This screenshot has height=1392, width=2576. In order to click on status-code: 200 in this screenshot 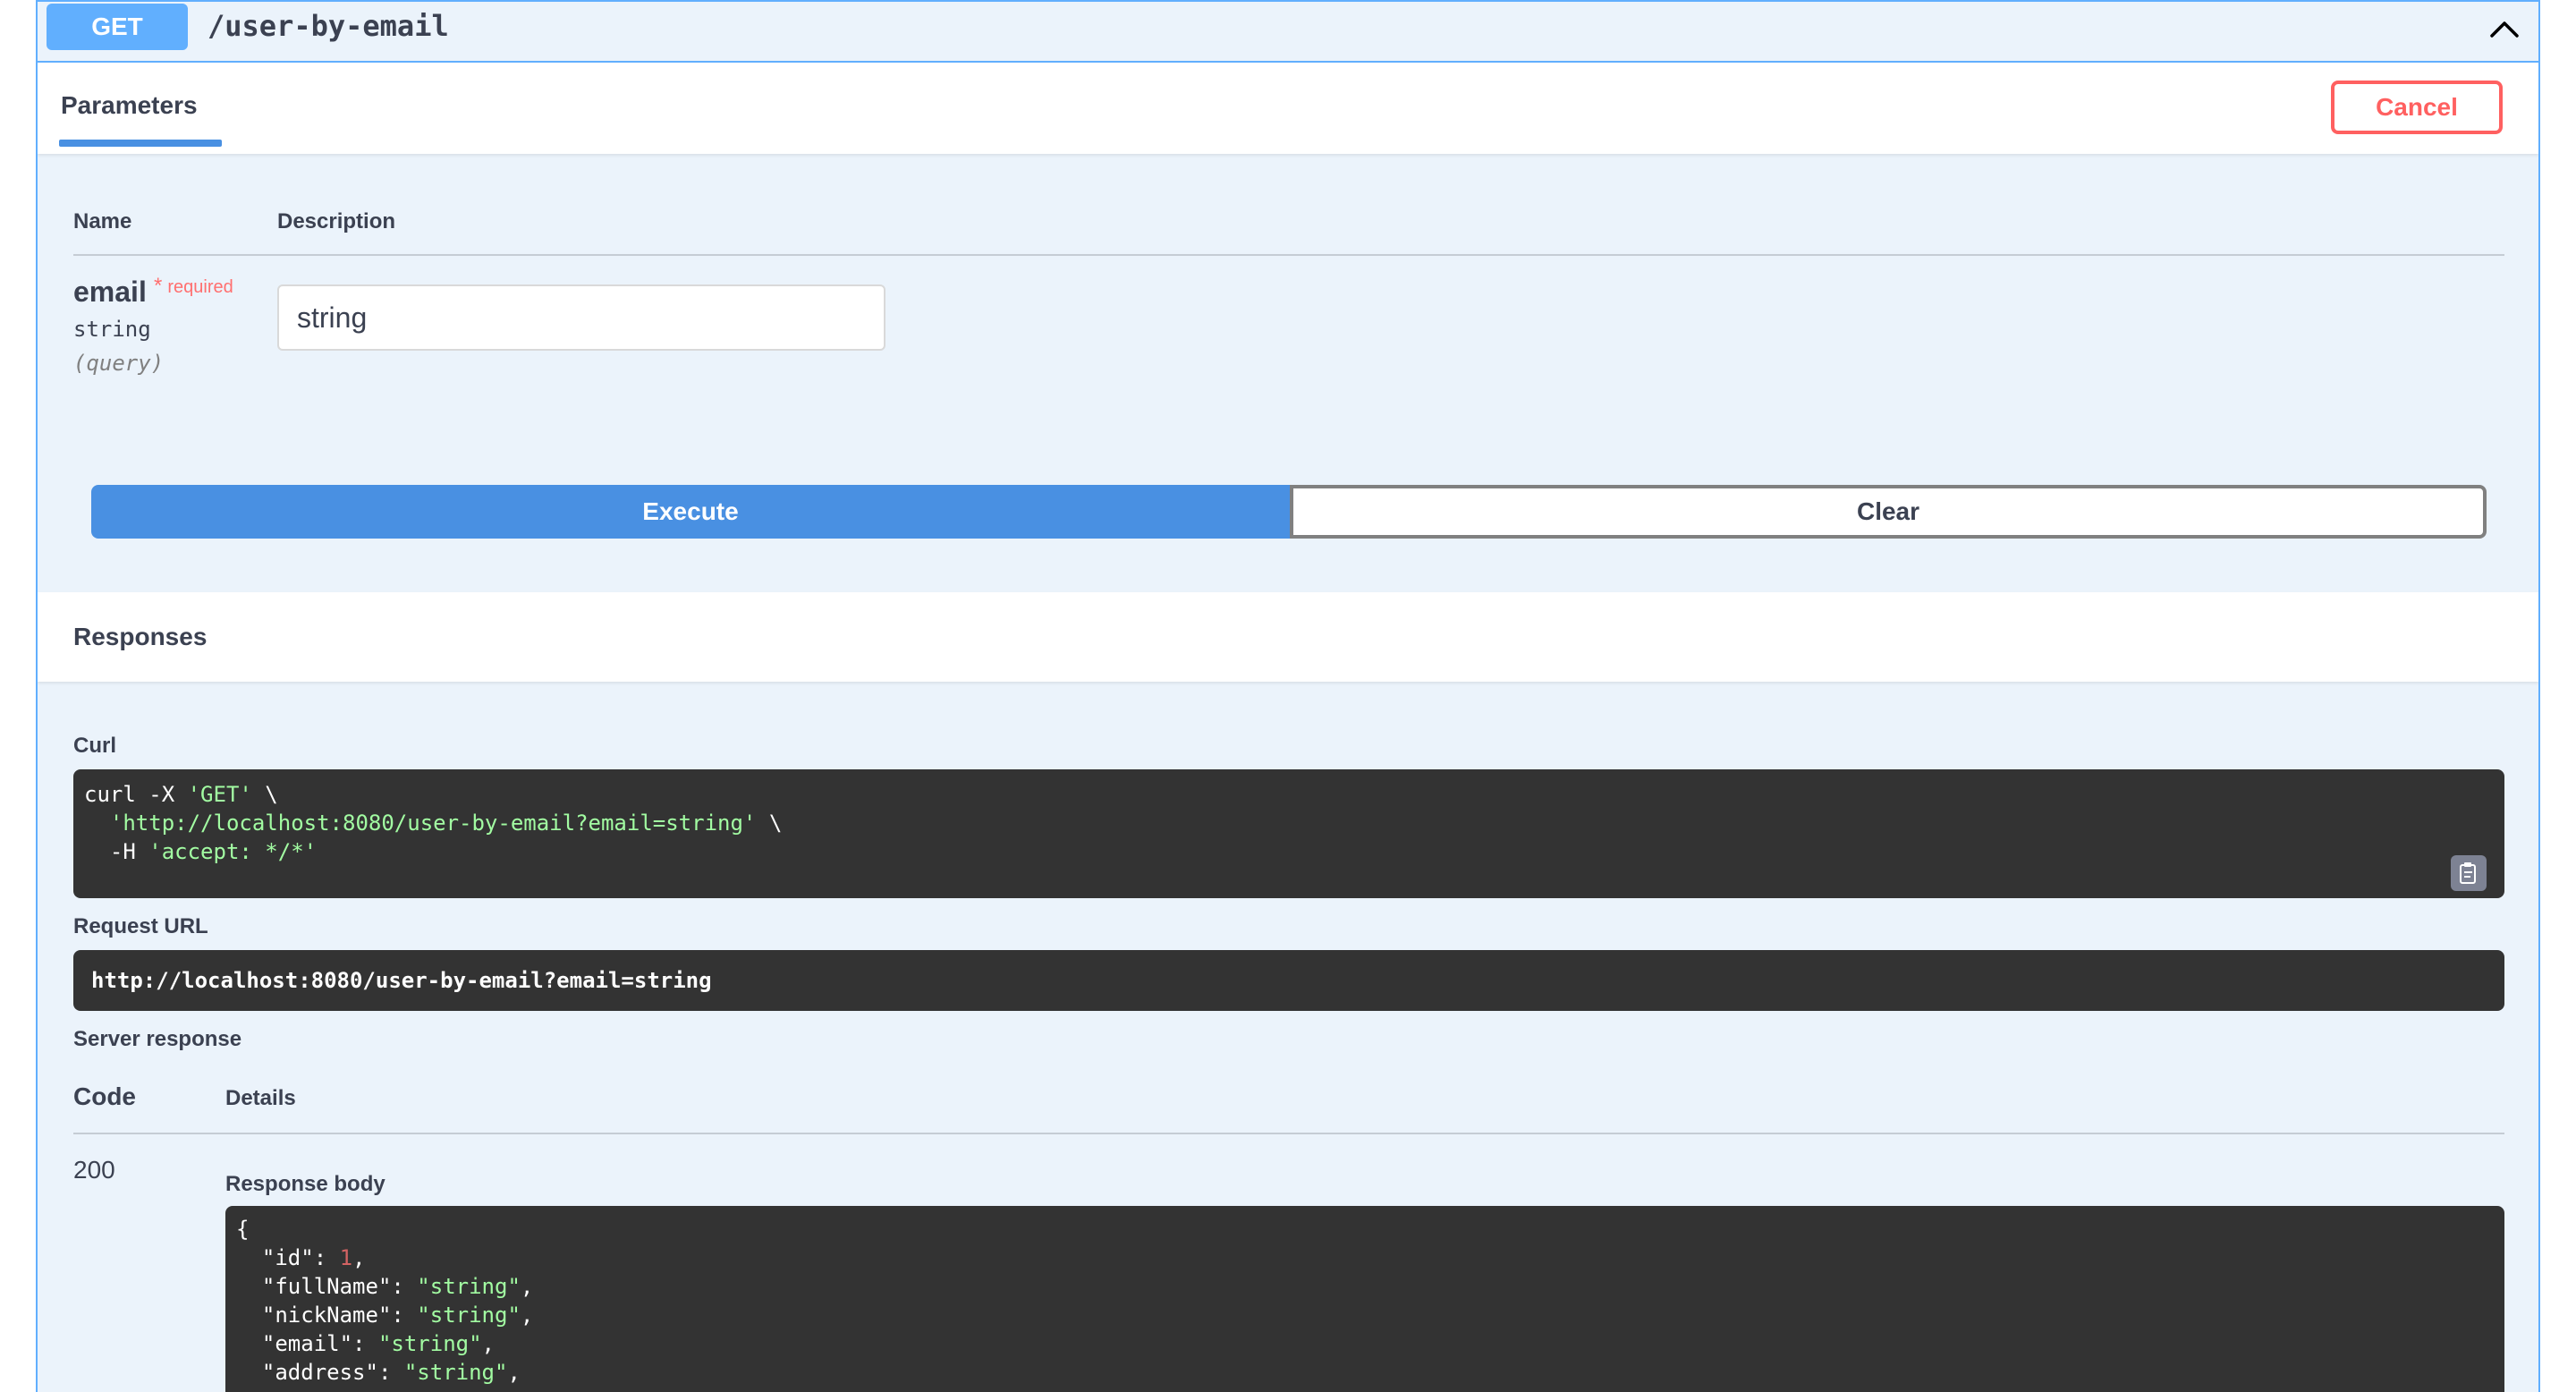, I will do `click(94, 1170)`.